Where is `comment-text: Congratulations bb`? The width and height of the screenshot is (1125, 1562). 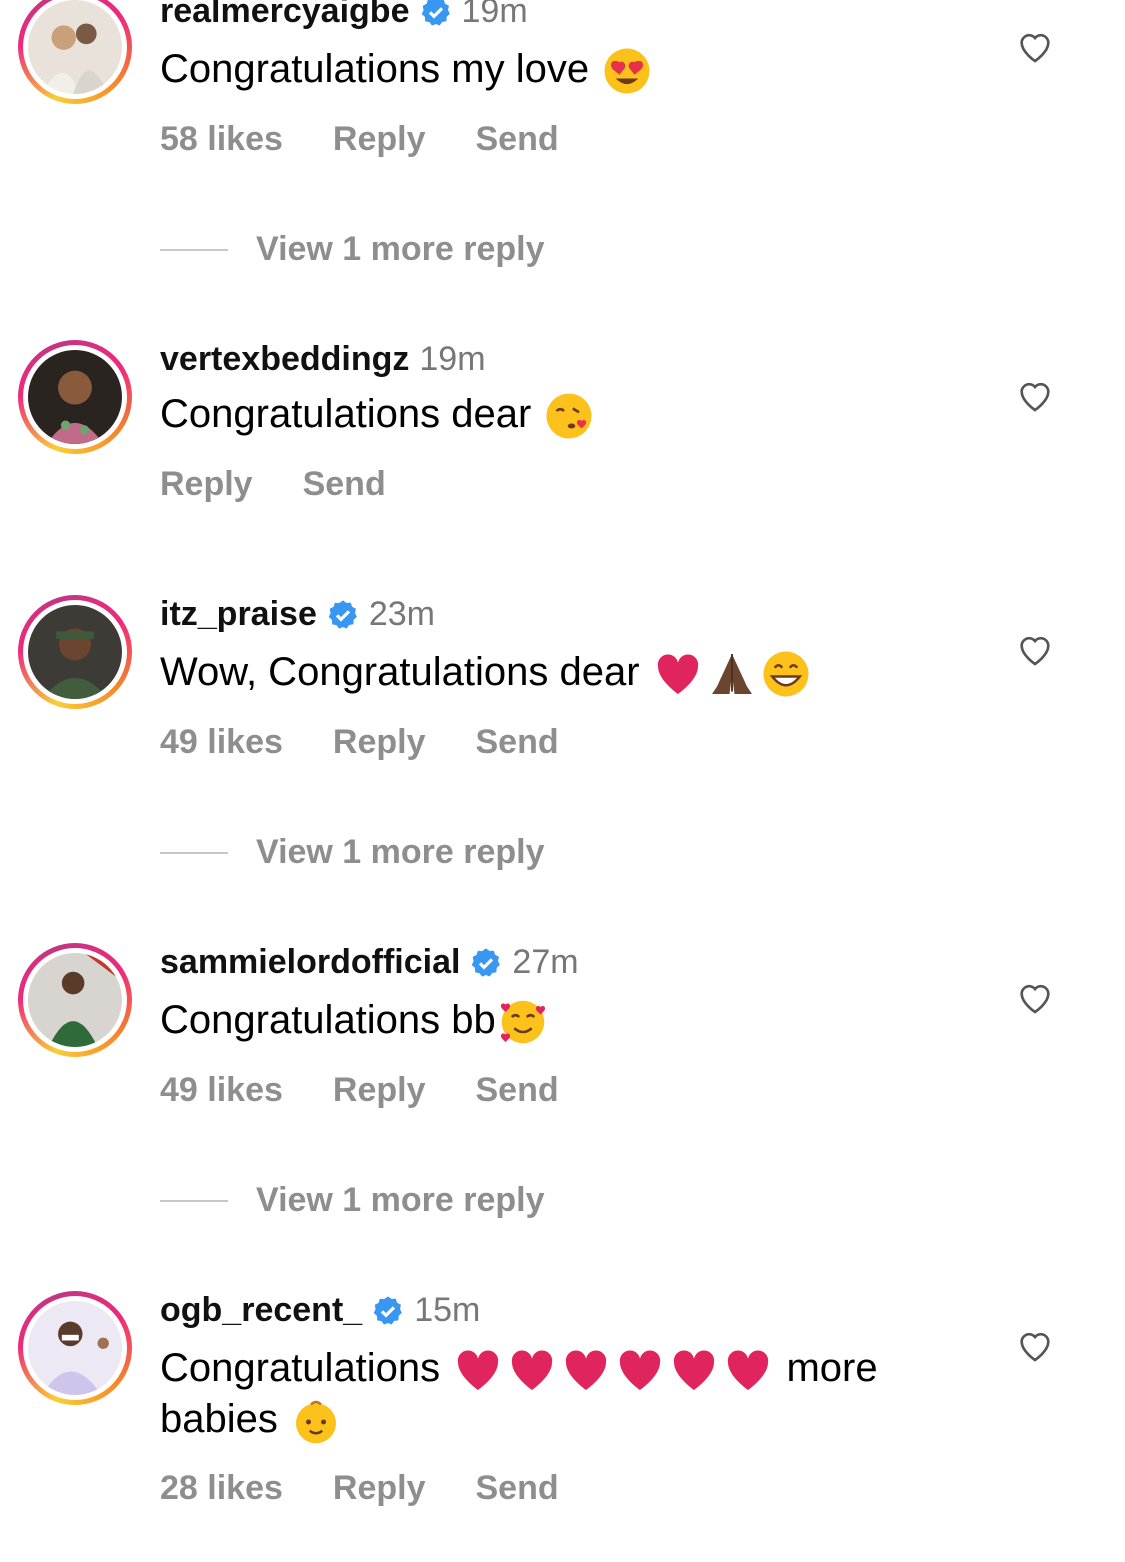 comment-text: Congratulations bb is located at coordinates (575, 1021).